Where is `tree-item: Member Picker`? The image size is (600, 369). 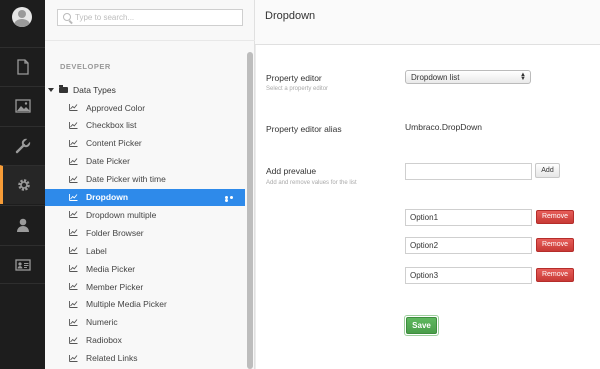 tree-item: Member Picker is located at coordinates (145, 286).